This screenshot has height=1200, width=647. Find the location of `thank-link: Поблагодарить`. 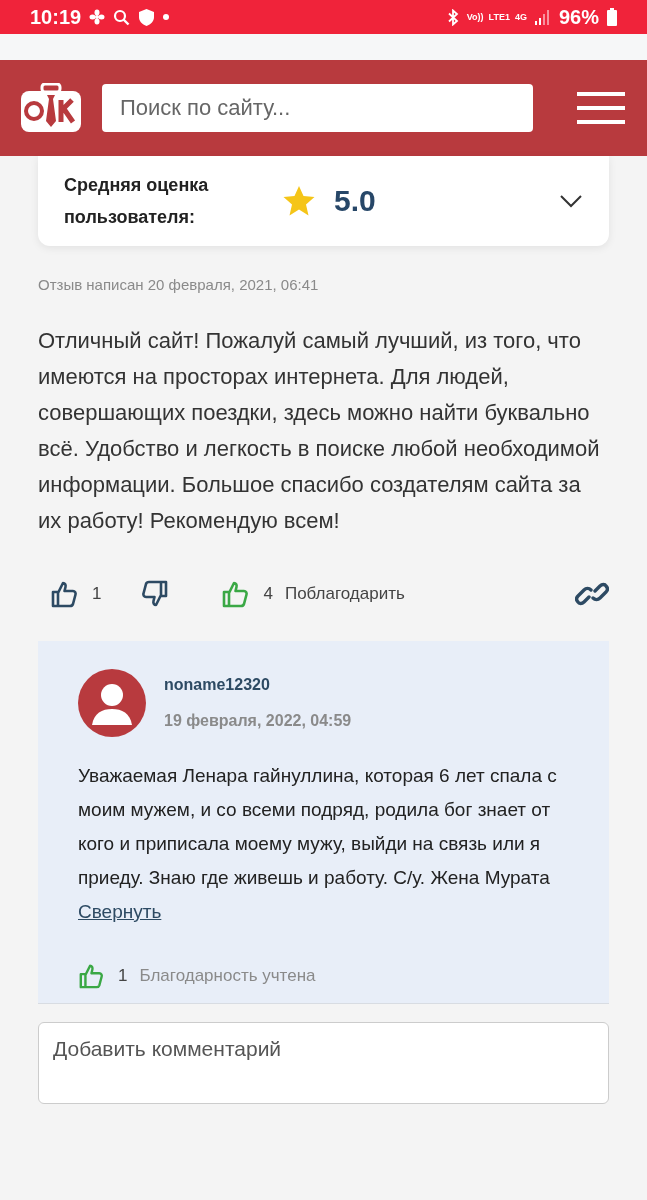

thank-link: Поблагодарить is located at coordinates (429, 594).